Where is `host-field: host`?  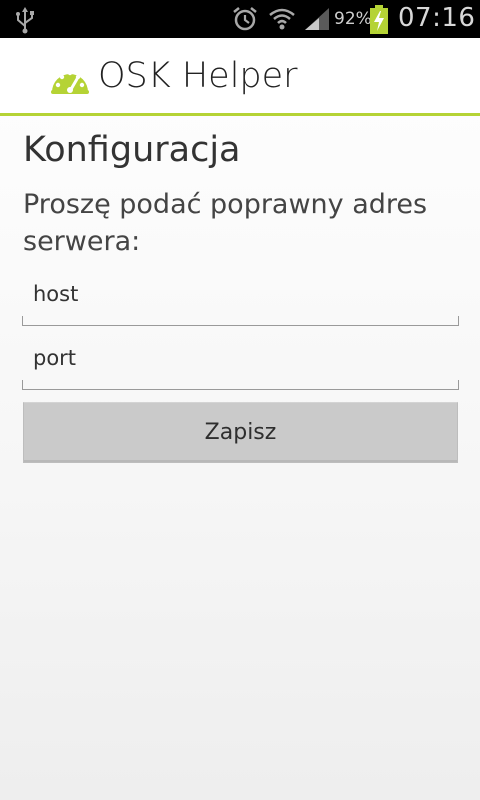 host-field: host is located at coordinates (240, 304).